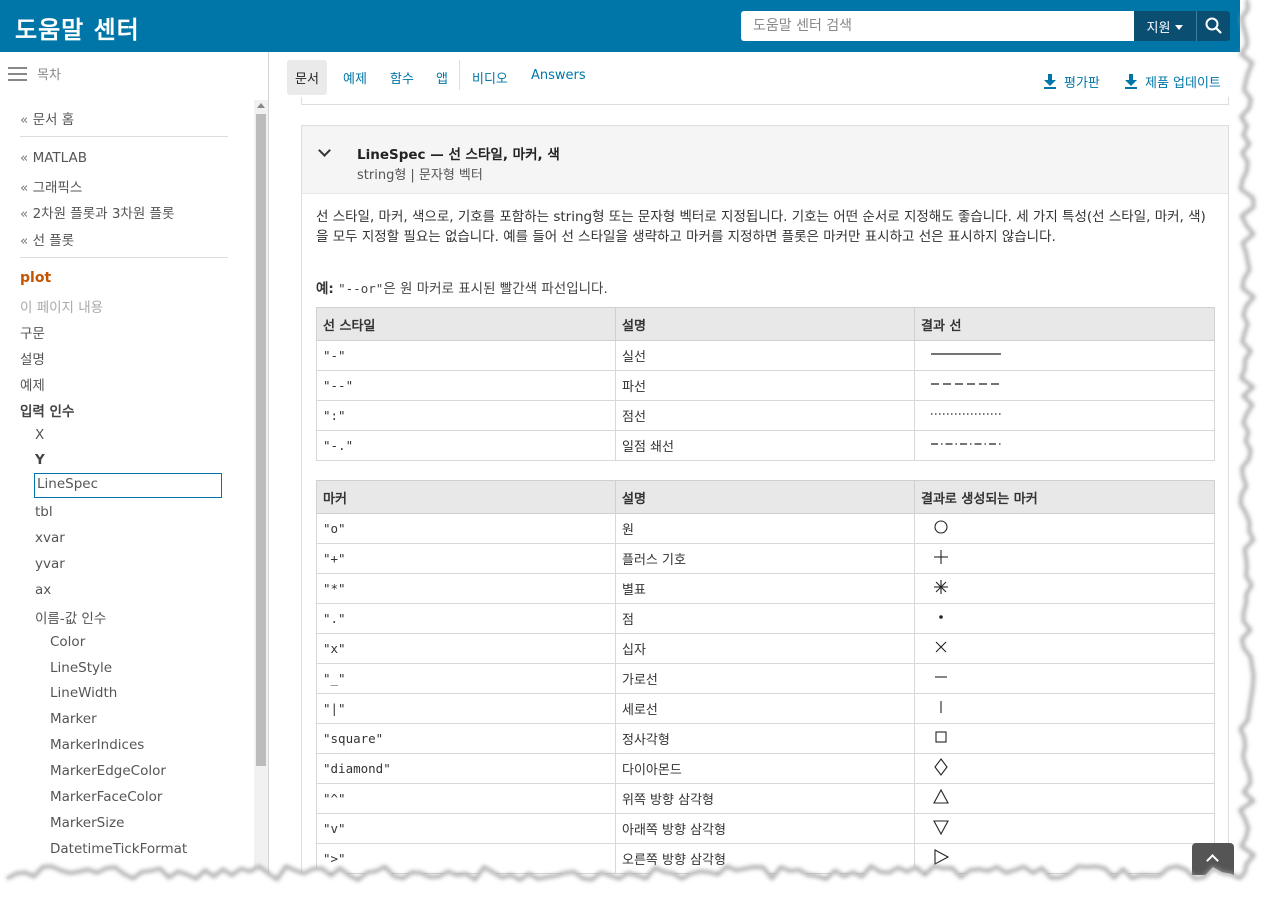 The height and width of the screenshot is (902, 1277). What do you see at coordinates (32, 384) in the screenshot?
I see `nav-section-examples: 예제` at bounding box center [32, 384].